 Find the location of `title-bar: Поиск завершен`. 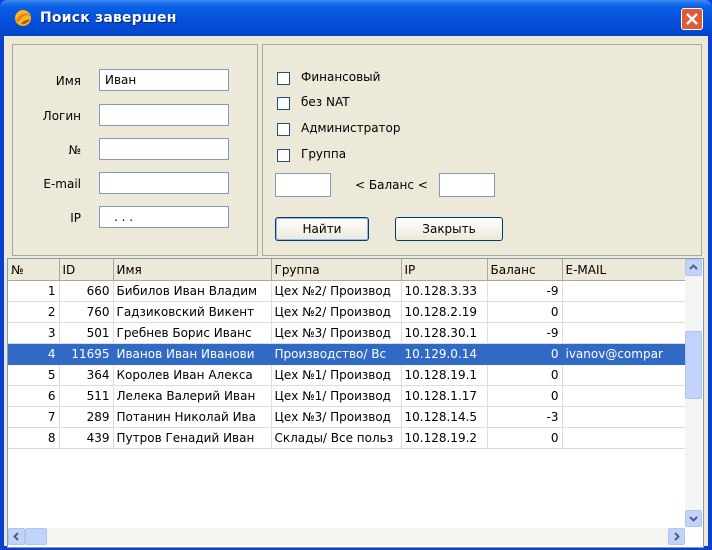

title-bar: Поиск завершен is located at coordinates (356, 18).